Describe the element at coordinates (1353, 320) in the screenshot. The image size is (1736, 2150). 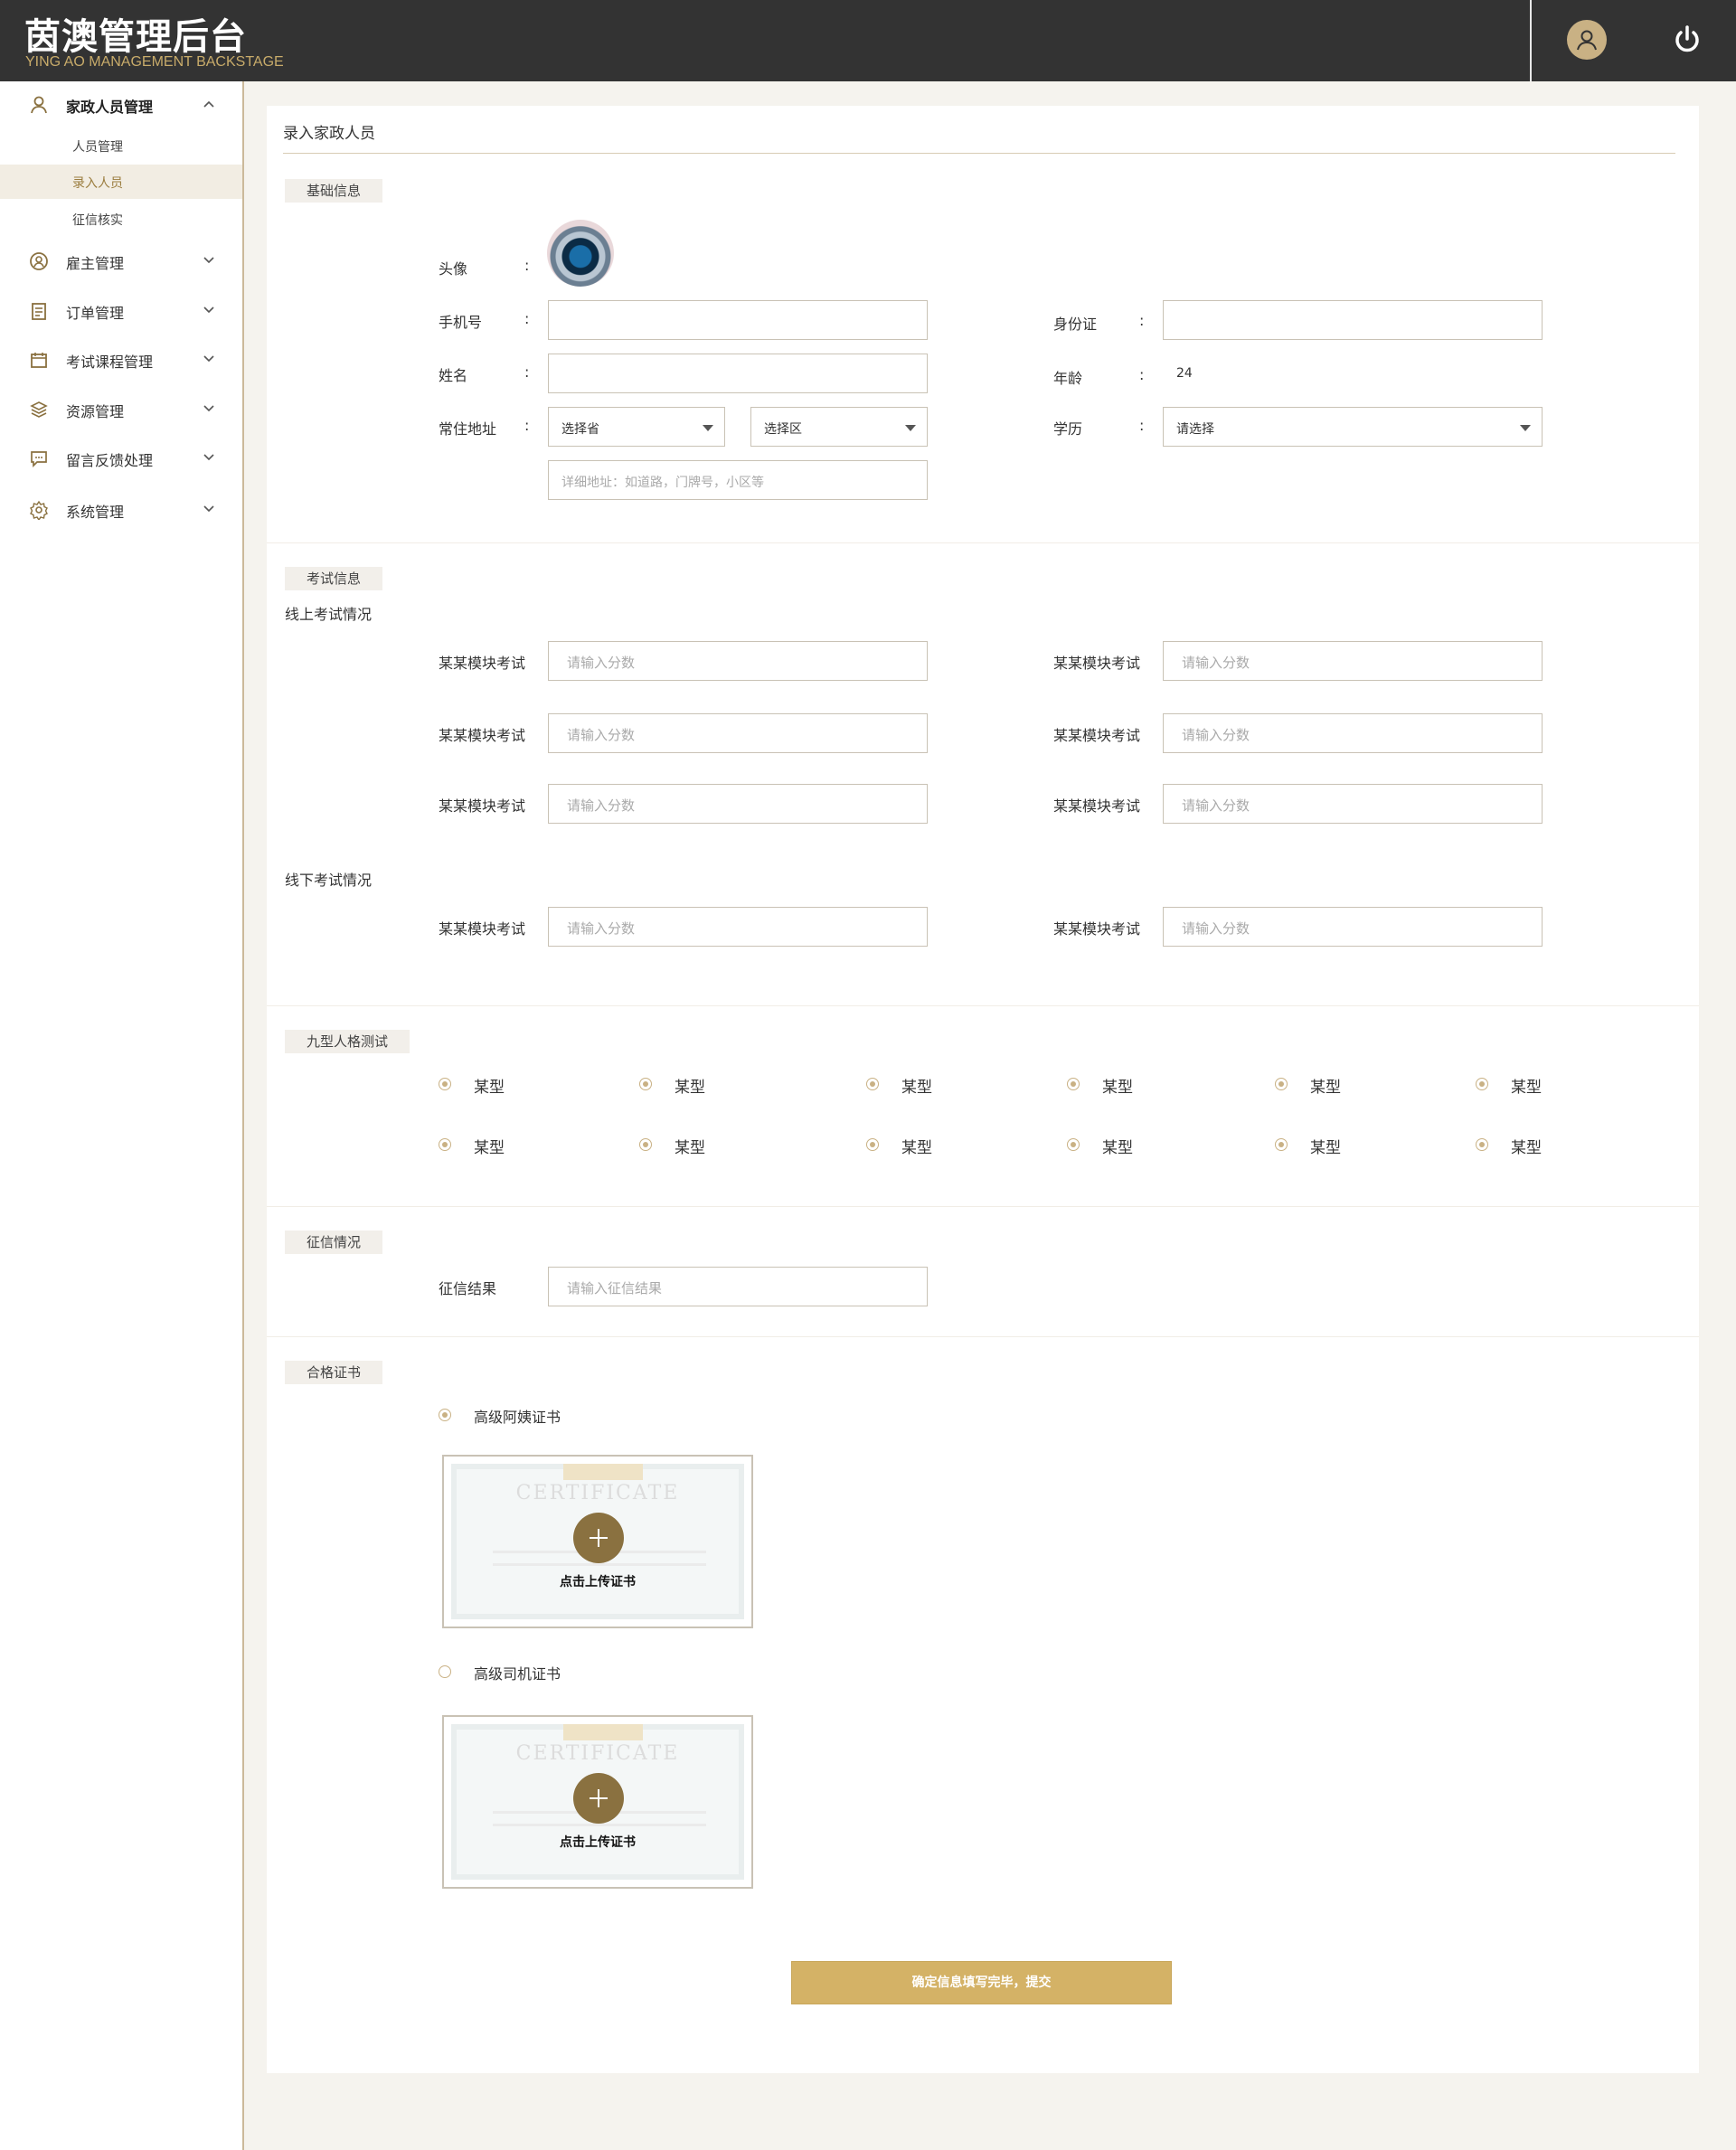
I see `id-card-input` at that location.